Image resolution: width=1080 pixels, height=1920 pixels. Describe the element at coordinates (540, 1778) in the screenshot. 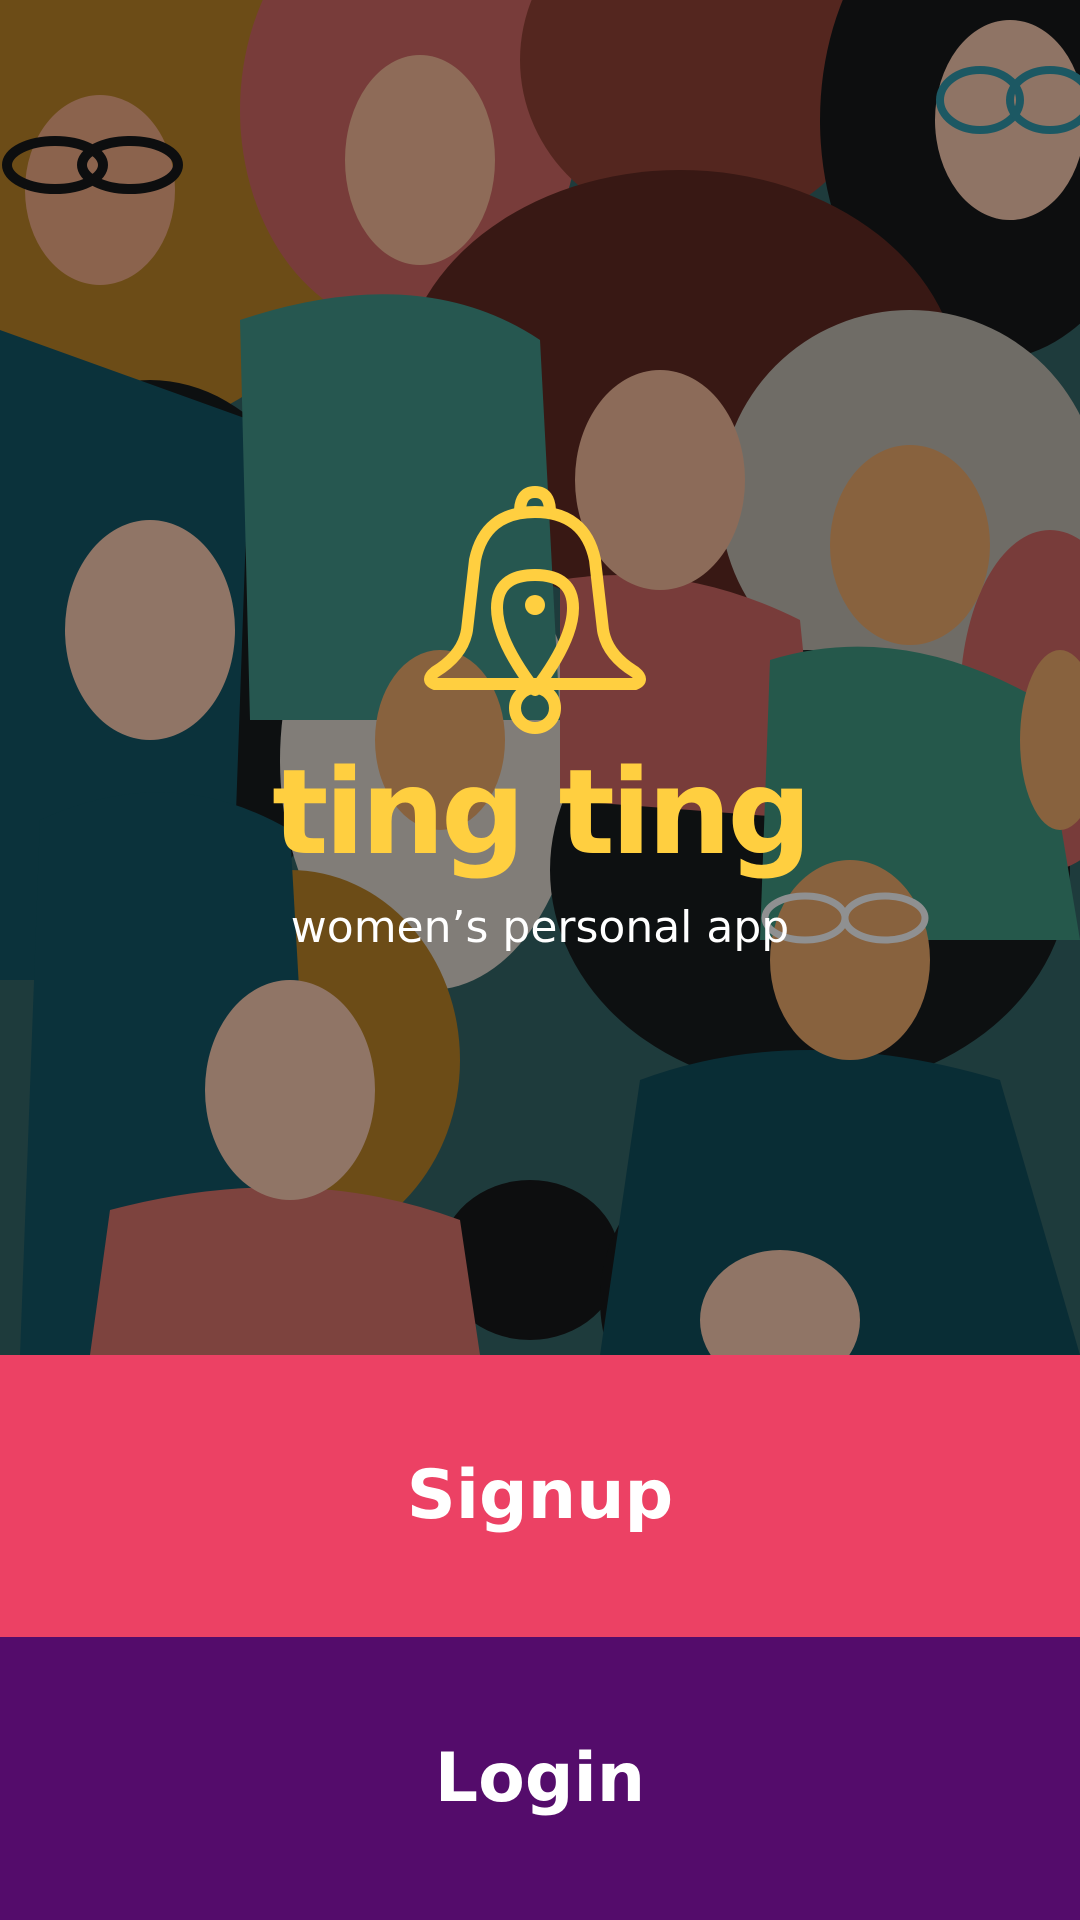

I see `login-button: Login` at that location.